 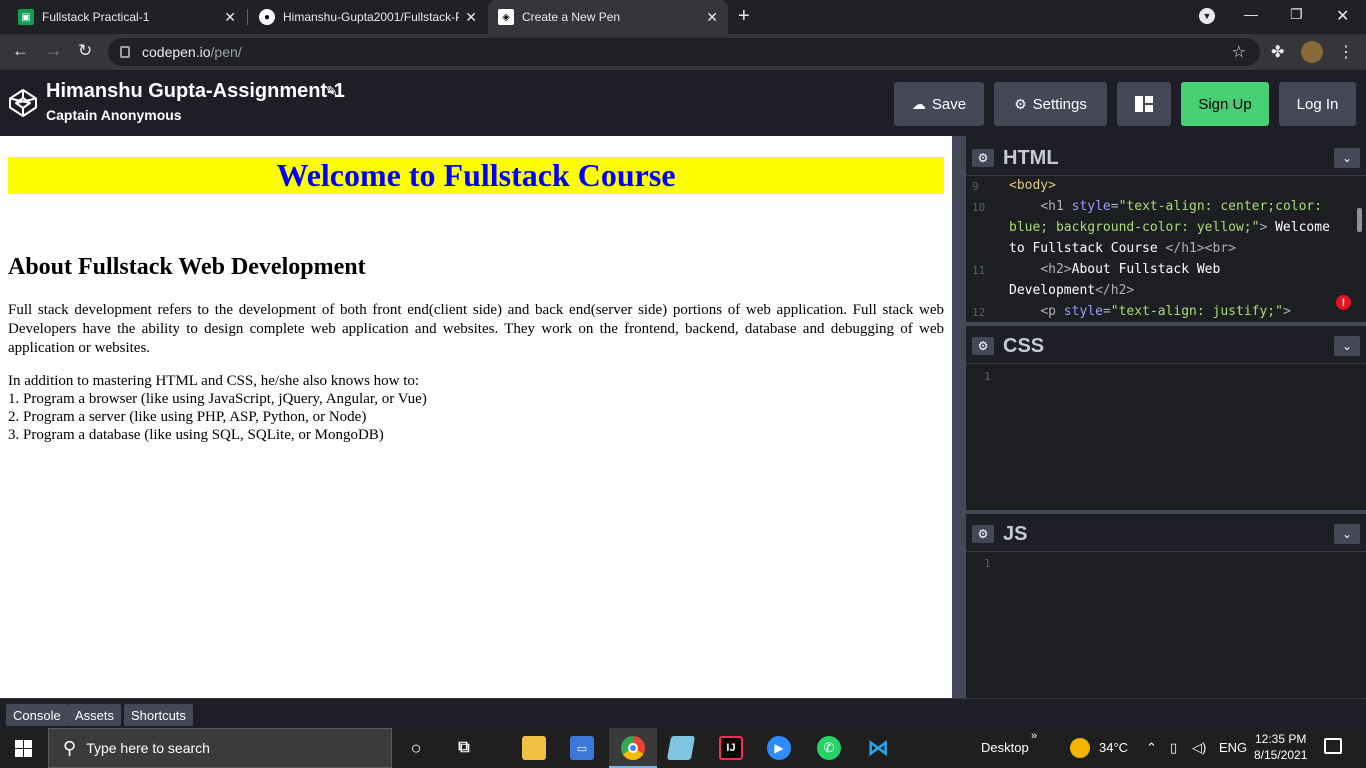 What do you see at coordinates (1346, 52) in the screenshot?
I see `browser-menu-icon: ⋮` at bounding box center [1346, 52].